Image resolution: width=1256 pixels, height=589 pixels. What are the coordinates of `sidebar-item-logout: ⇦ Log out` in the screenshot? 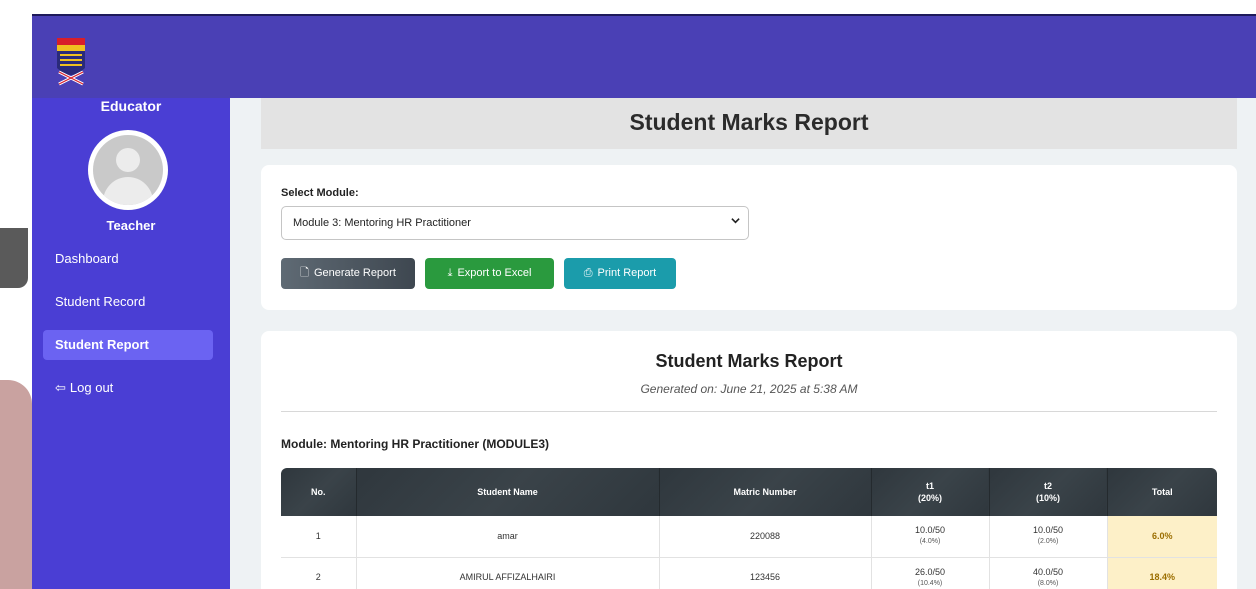 It's located at (128, 388).